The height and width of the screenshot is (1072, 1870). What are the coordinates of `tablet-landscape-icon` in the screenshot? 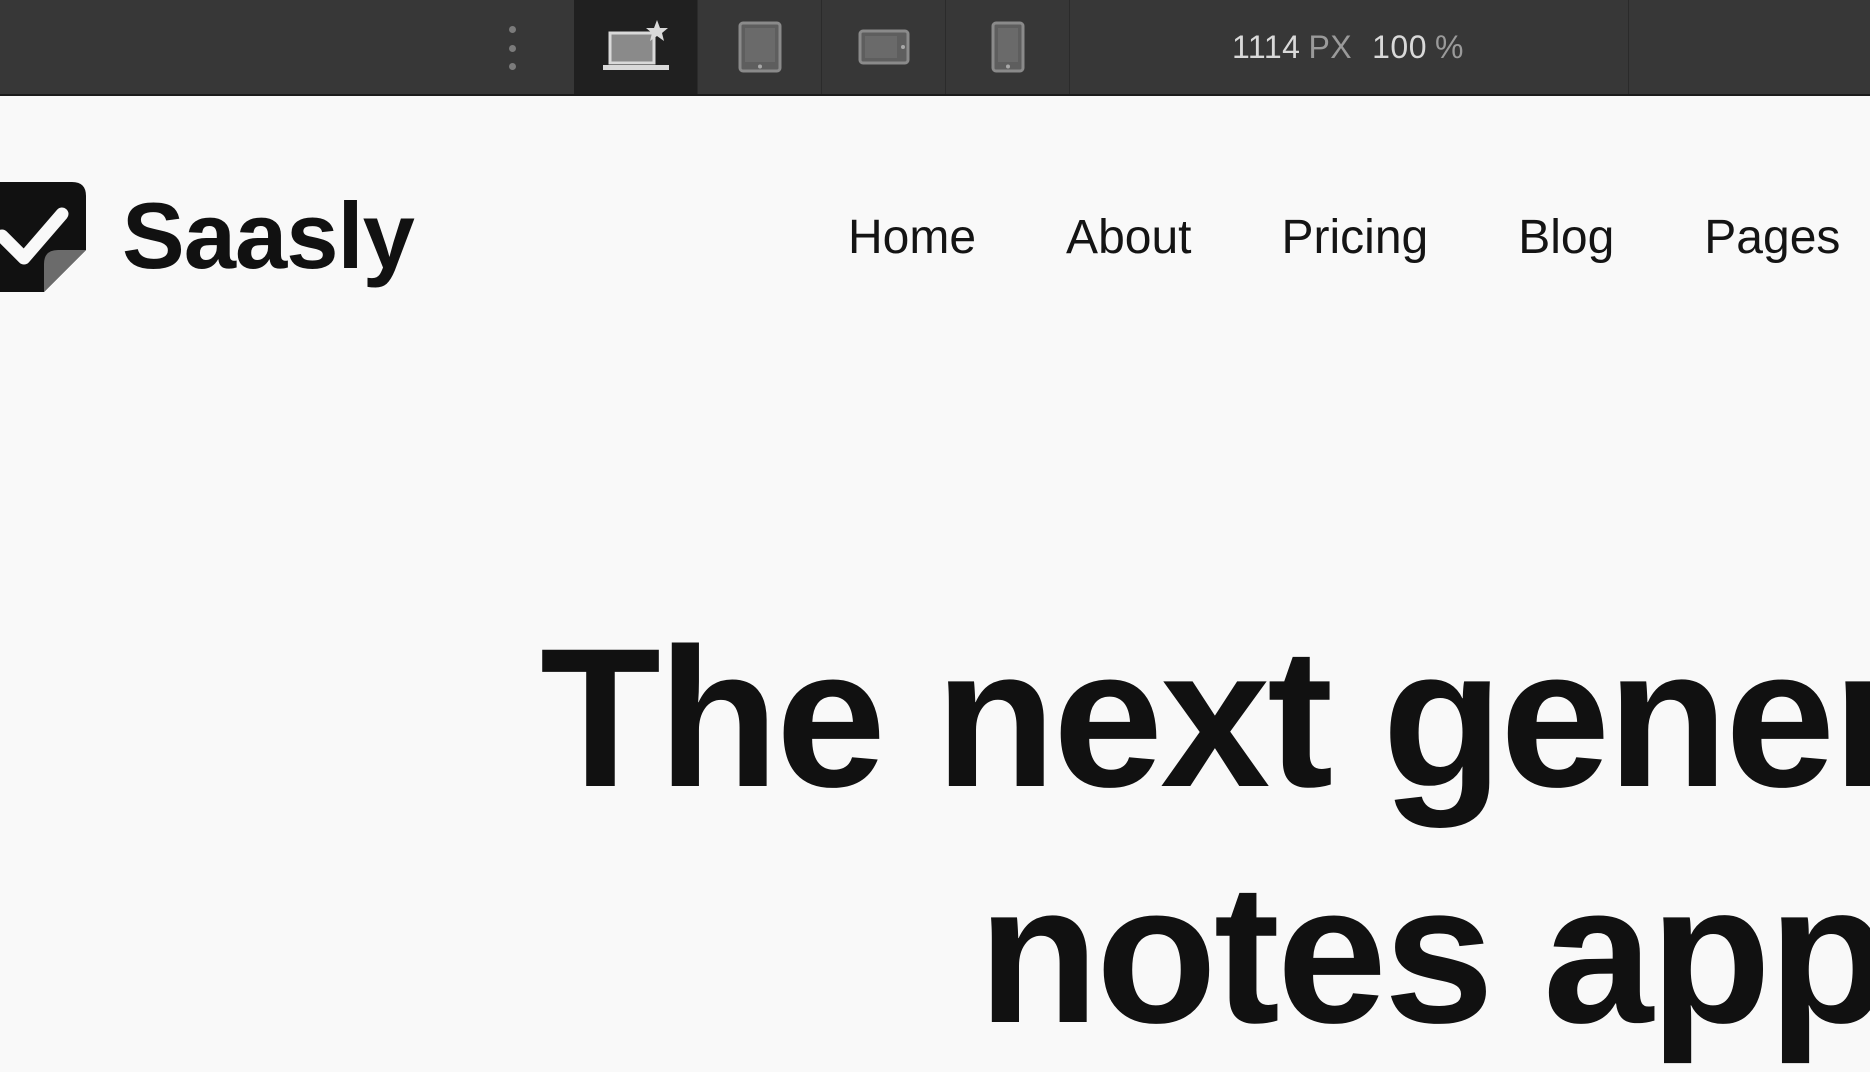 It's located at (883, 47).